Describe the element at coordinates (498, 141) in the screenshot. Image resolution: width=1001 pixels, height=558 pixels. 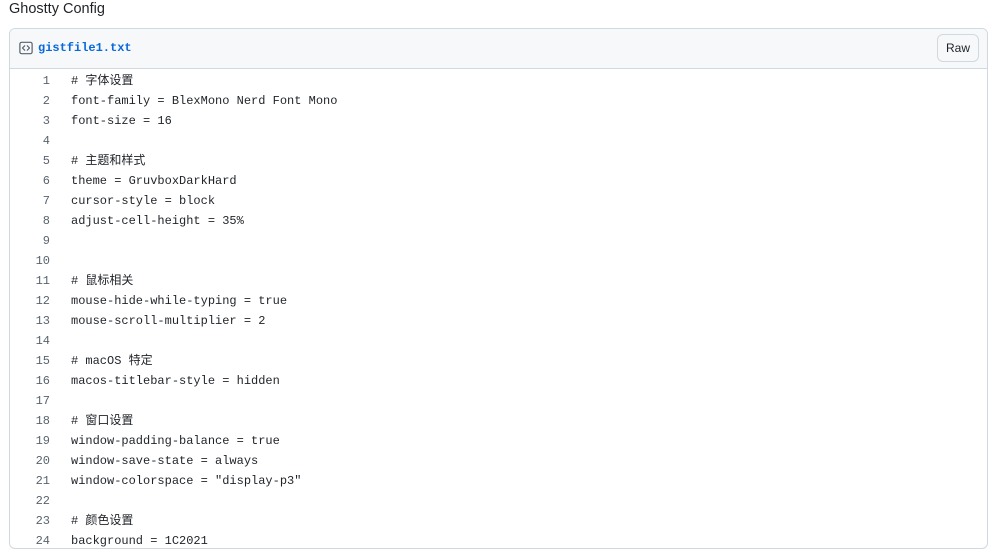
I see `code-line: 4` at that location.